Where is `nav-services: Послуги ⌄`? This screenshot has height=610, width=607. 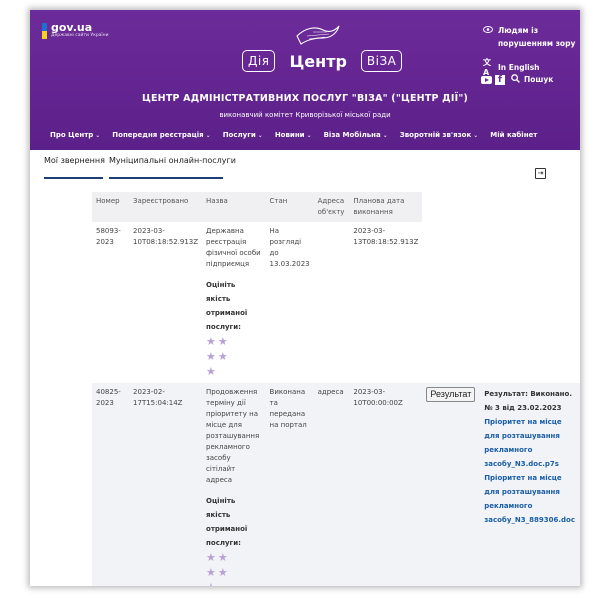
nav-services: Послуги ⌄ is located at coordinates (243, 135).